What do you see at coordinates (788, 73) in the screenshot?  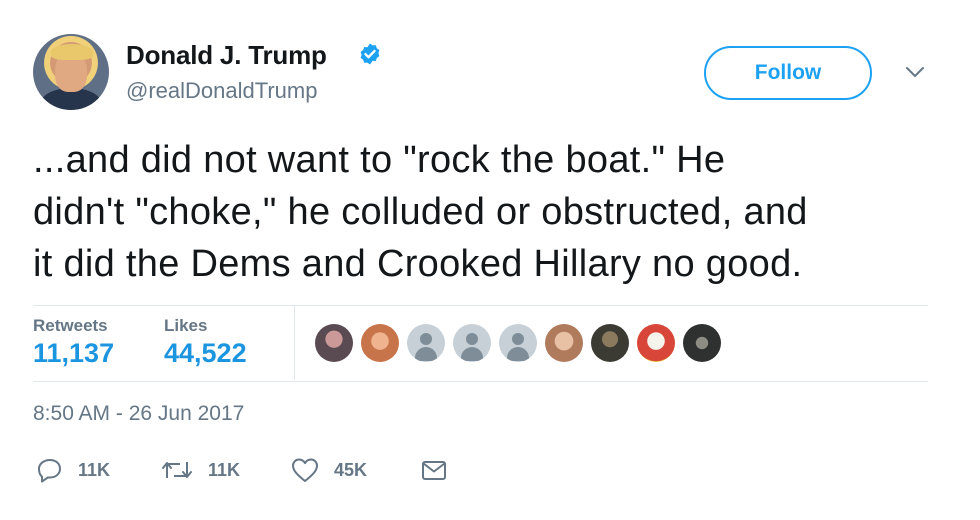 I see `follow-button: Follow` at bounding box center [788, 73].